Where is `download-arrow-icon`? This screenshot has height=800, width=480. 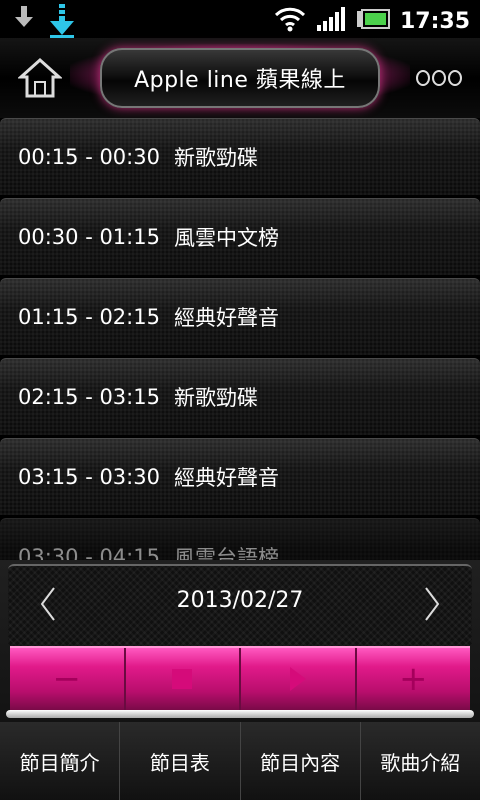 download-arrow-icon is located at coordinates (24, 23).